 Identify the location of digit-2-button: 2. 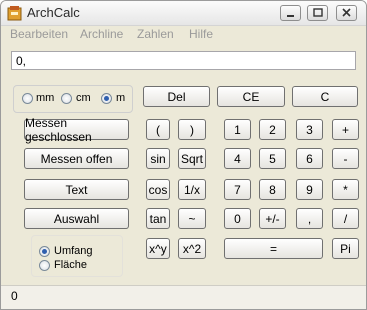
(272, 129).